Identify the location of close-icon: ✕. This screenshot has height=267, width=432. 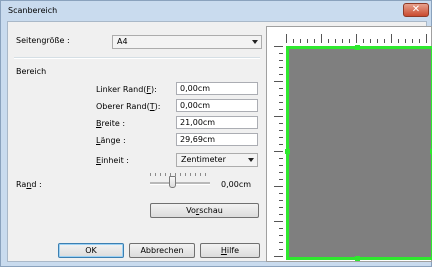
(416, 9).